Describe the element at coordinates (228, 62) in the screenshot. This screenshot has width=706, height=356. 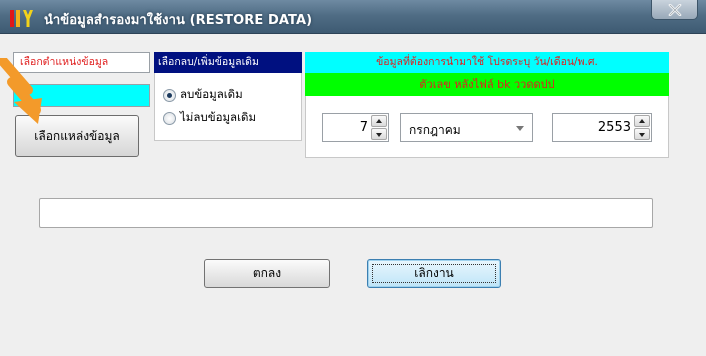
I see `mode-header: เลือกลบ/เพิ่มข้อมูลเดิม` at that location.